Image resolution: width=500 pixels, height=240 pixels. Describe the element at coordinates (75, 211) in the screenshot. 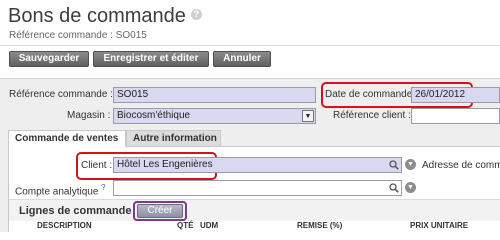

I see `order-lines-title: Lignes de commande` at that location.